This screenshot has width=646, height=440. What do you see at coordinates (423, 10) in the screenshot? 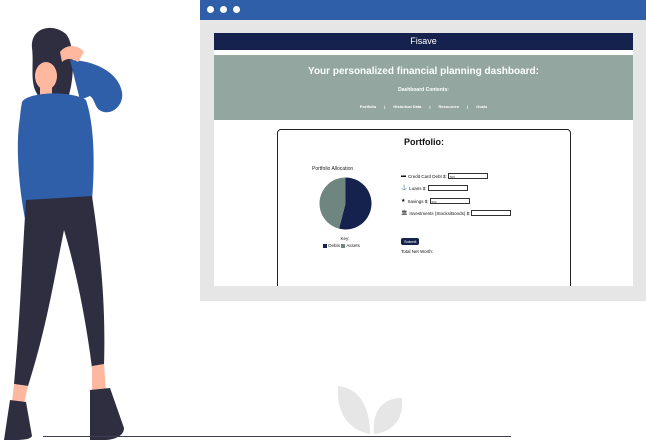
I see `browser-titlebar` at bounding box center [423, 10].